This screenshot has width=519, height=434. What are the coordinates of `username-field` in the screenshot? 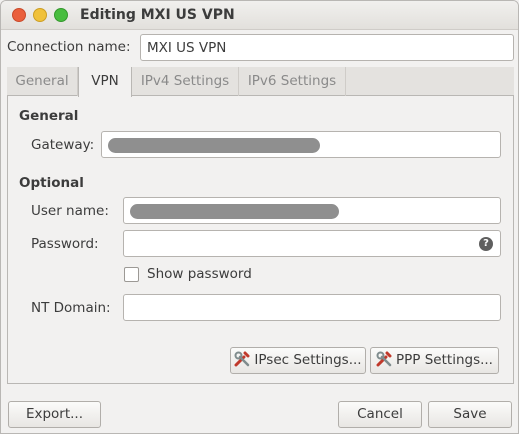 It's located at (312, 210).